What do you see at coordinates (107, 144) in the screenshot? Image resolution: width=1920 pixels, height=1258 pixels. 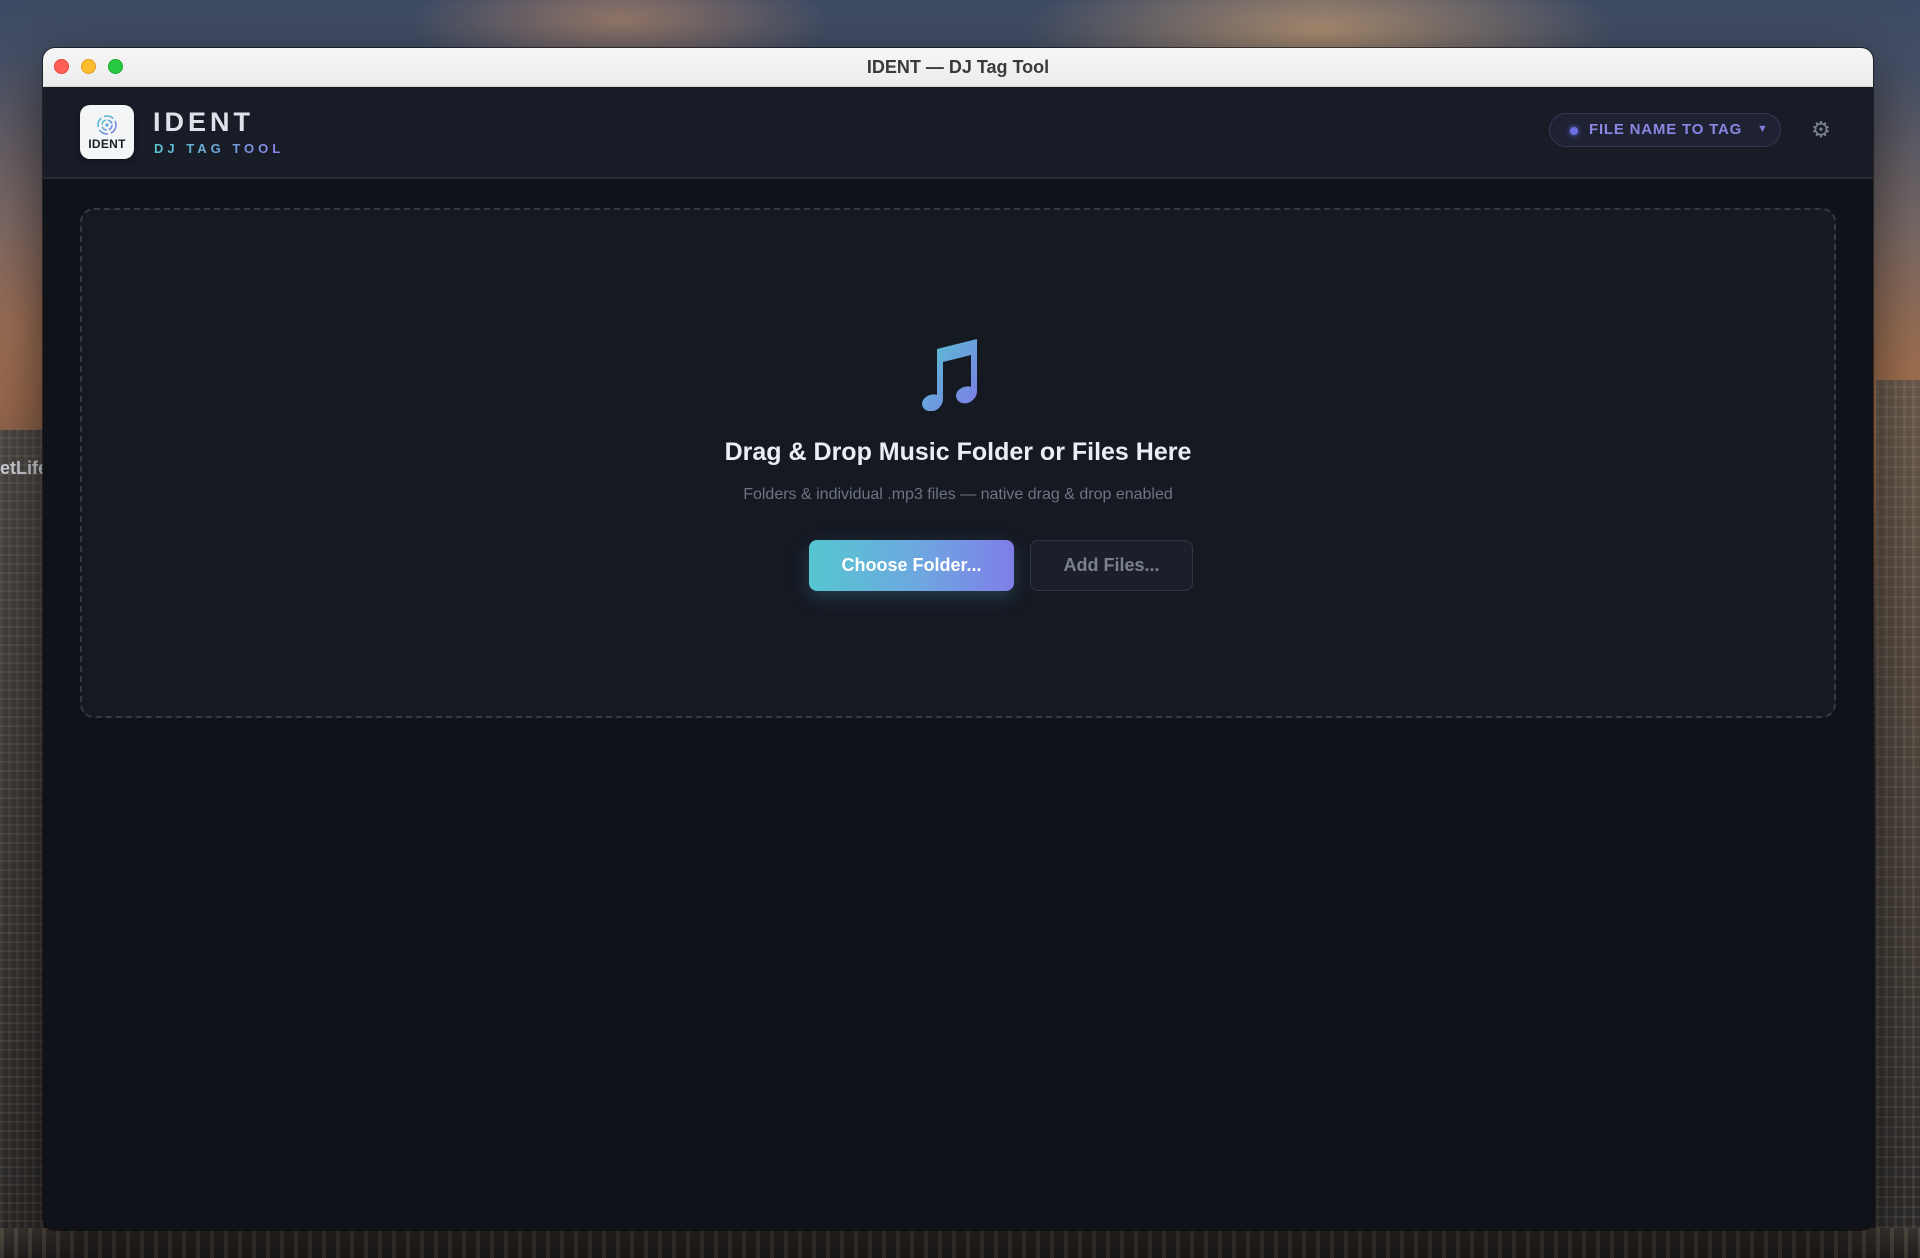 I see `logo-text: IDENT` at bounding box center [107, 144].